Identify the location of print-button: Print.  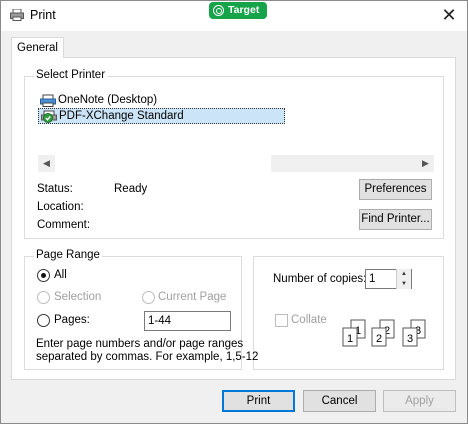
(258, 401).